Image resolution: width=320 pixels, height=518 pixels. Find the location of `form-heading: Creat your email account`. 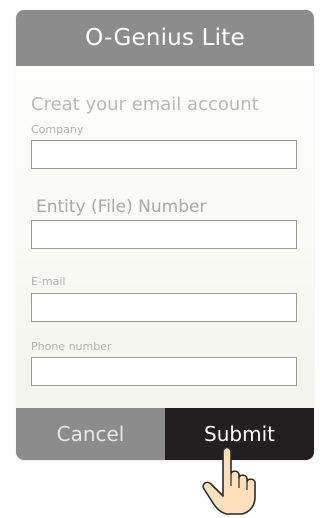

form-heading: Creat your email account is located at coordinates (145, 104).